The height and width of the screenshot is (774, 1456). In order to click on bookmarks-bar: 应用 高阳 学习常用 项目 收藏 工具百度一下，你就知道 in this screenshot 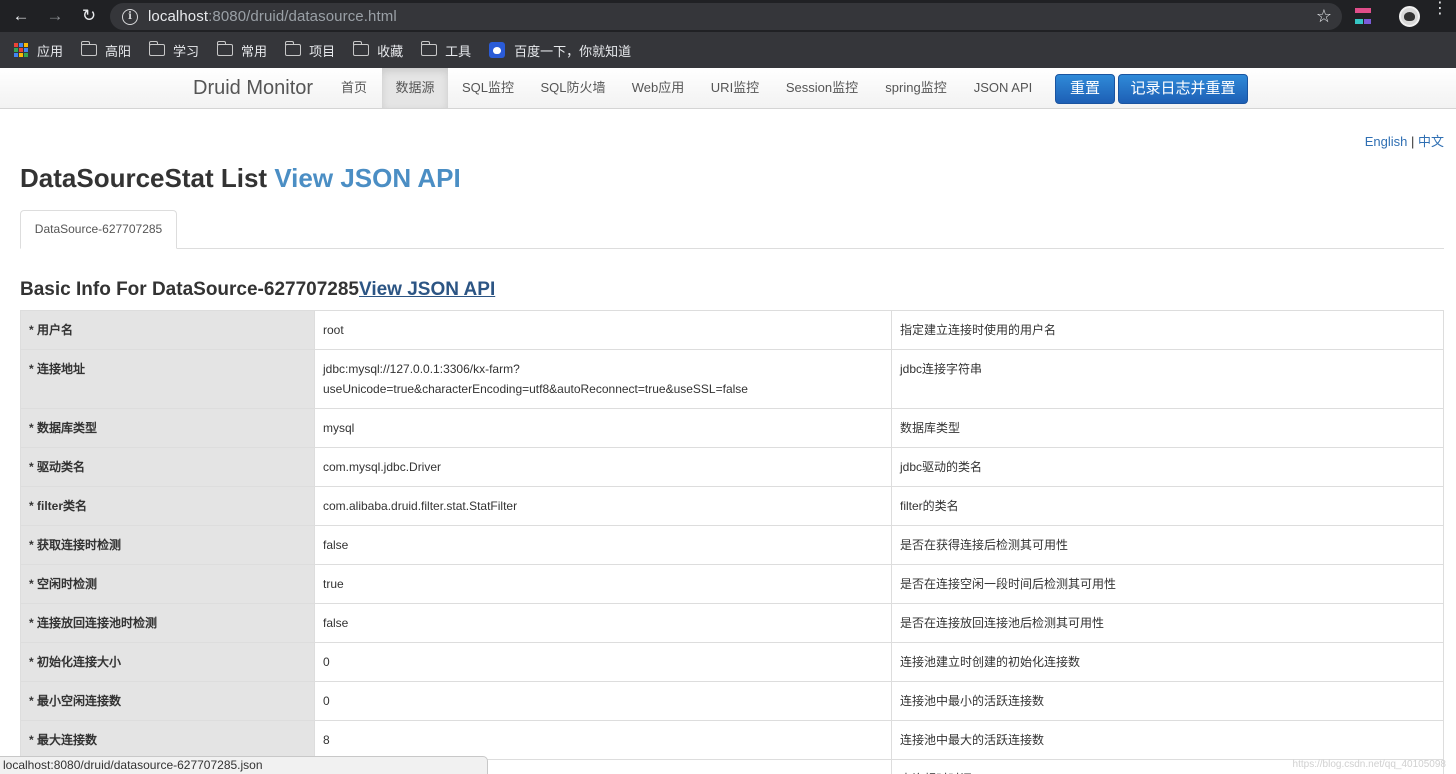, I will do `click(728, 50)`.